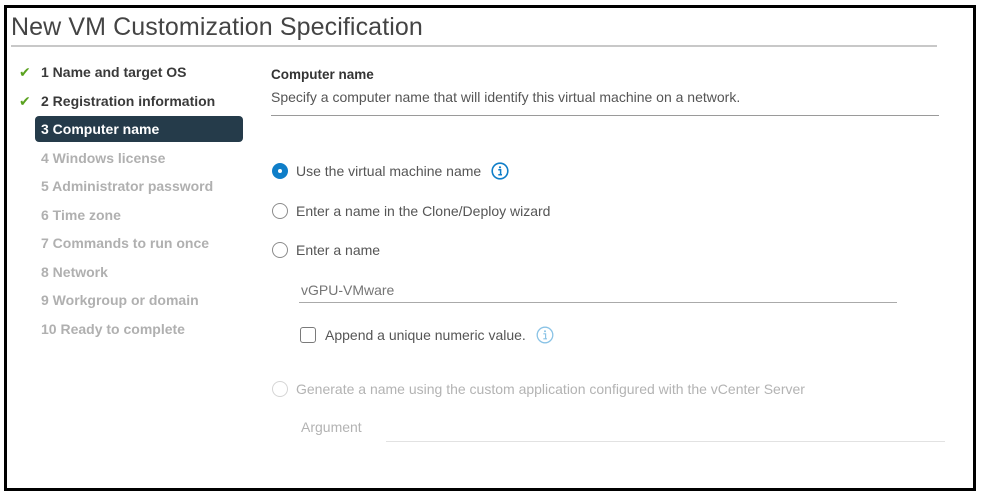 This screenshot has width=988, height=501. I want to click on step-windows-license: 4 Windows license, so click(130, 158).